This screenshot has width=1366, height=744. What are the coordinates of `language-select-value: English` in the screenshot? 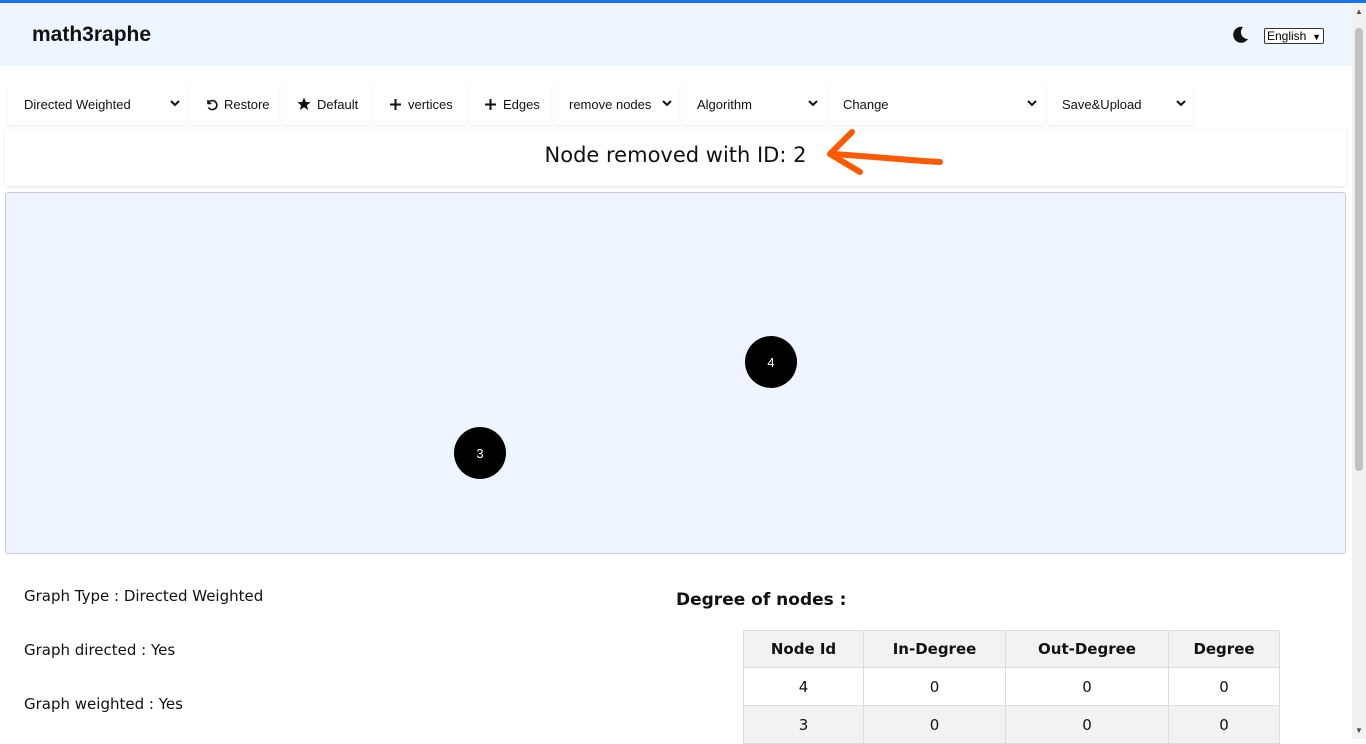 It's located at (1287, 36).